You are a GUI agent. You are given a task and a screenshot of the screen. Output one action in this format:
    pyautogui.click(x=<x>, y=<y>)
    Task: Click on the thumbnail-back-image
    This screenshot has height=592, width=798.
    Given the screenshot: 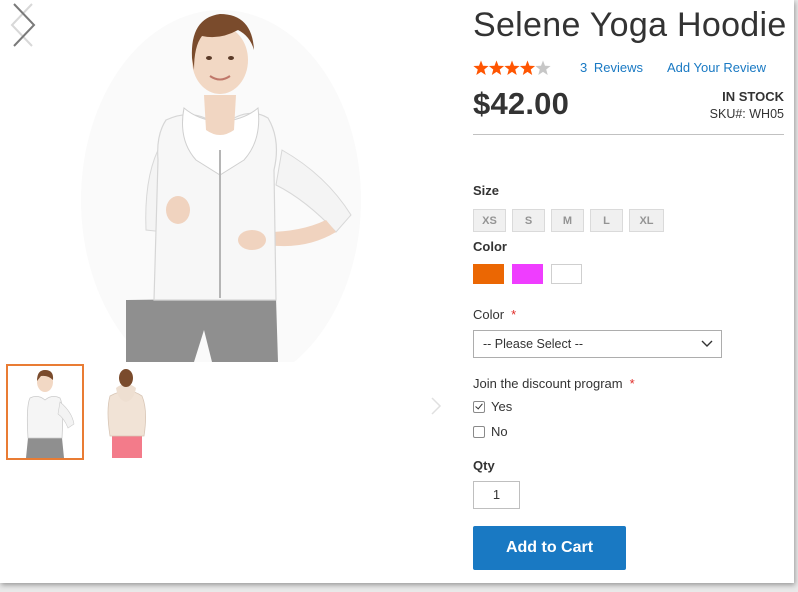 What is the action you would take?
    pyautogui.click(x=126, y=413)
    